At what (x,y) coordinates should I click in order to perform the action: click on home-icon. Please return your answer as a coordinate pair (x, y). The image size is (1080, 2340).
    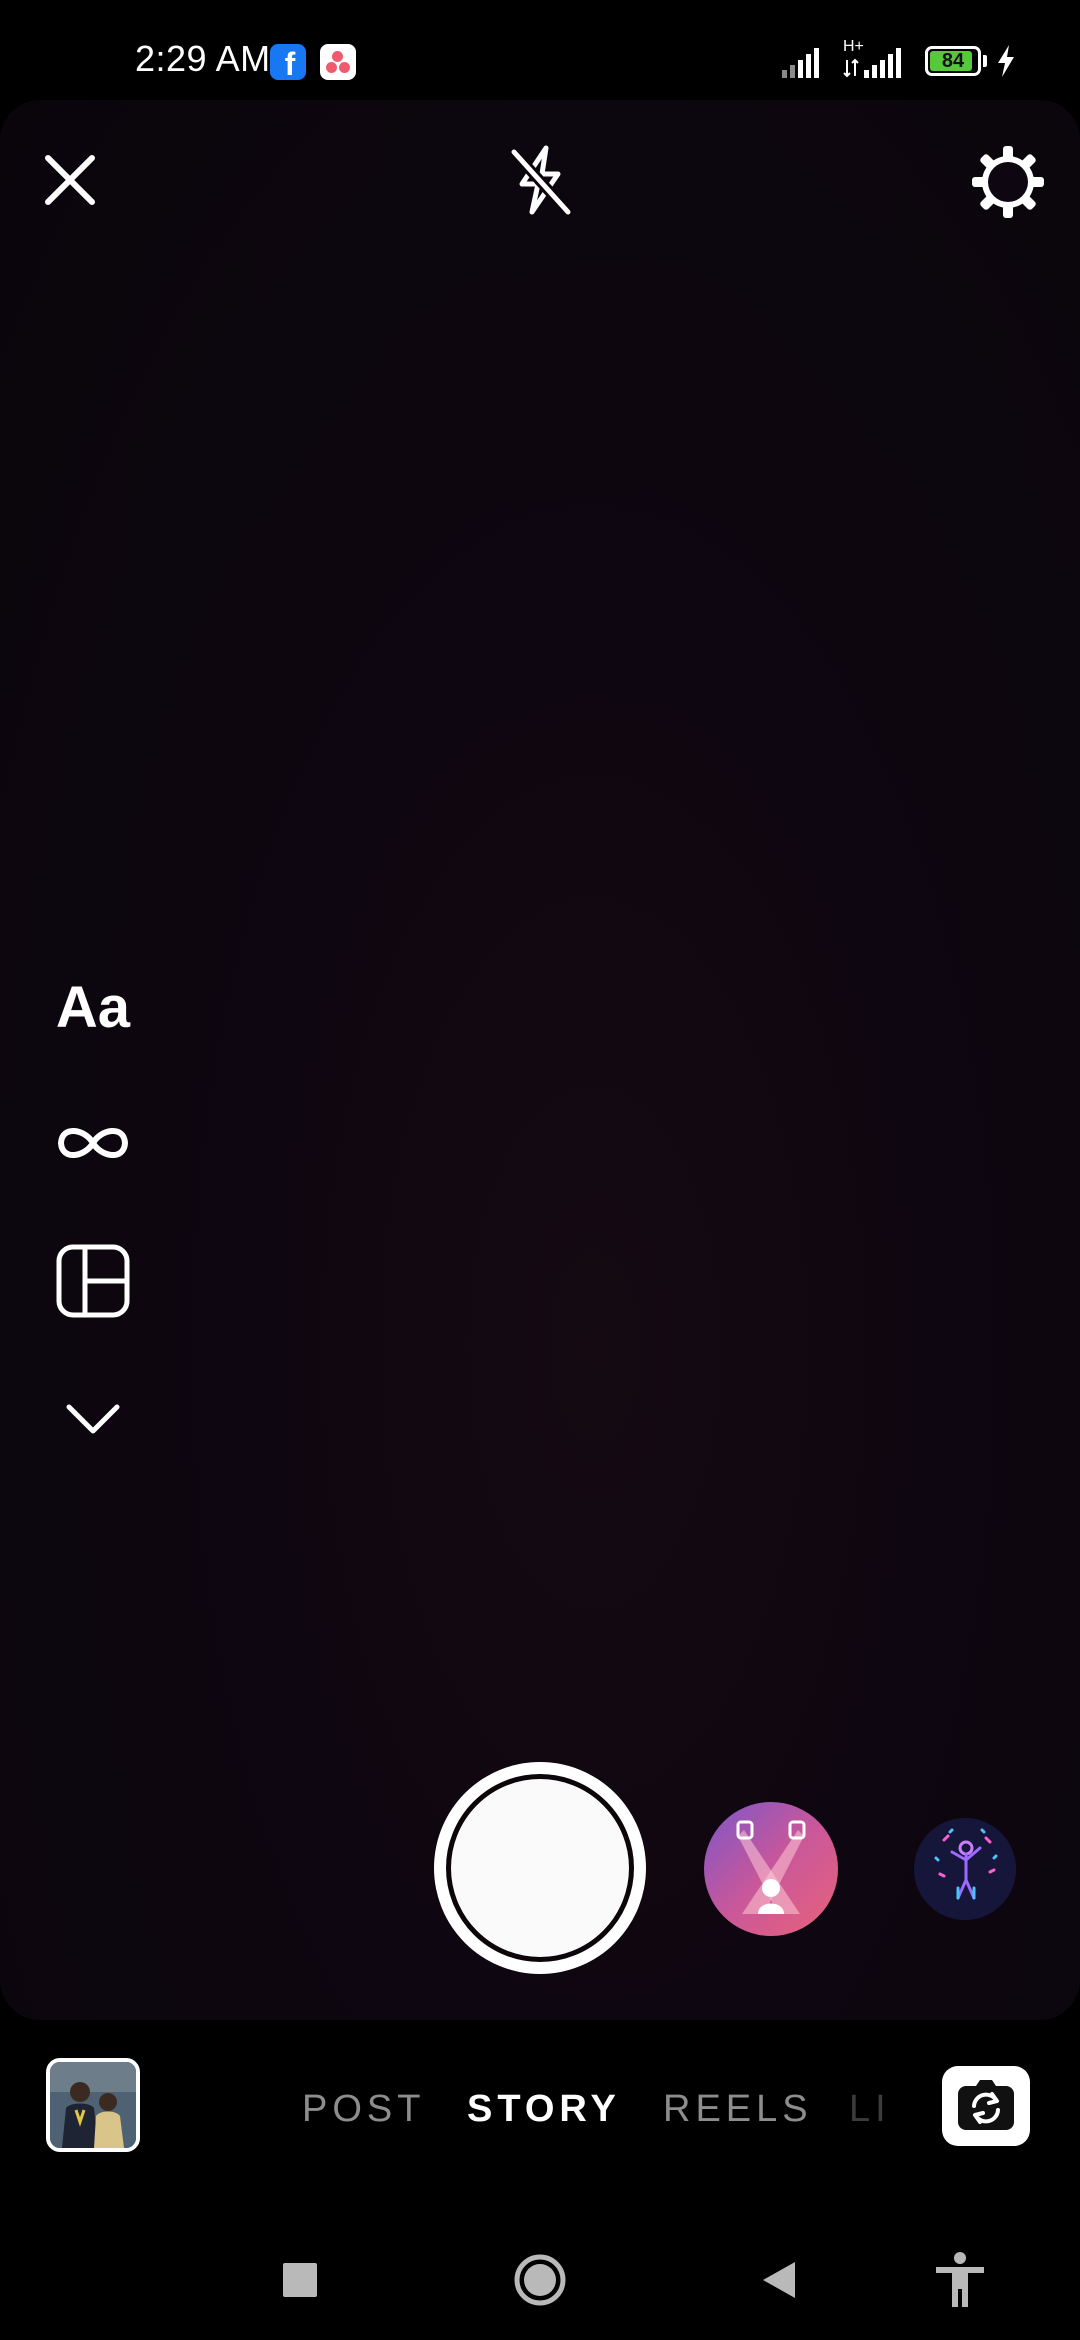
    Looking at the image, I should click on (540, 2280).